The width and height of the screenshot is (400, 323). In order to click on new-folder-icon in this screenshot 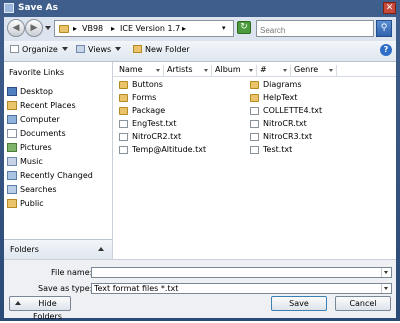, I will do `click(137, 49)`.